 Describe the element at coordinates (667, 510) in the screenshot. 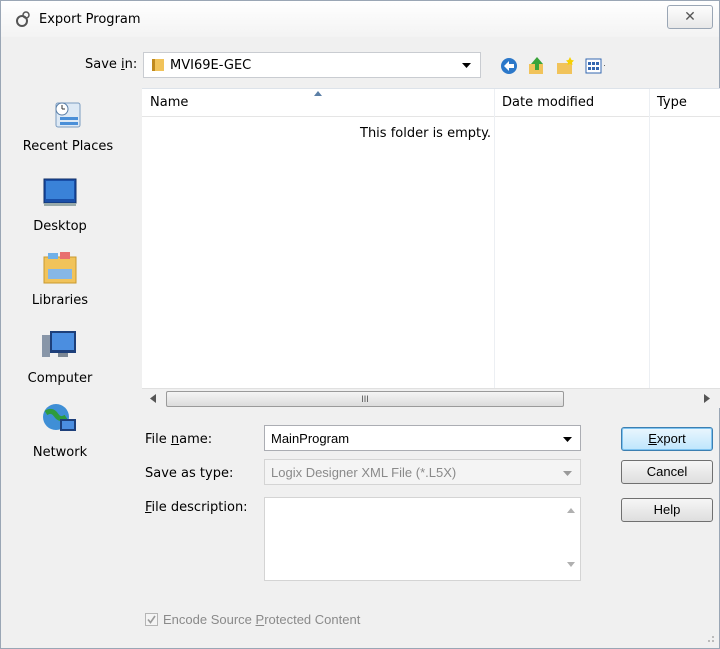

I see `help-button: Help` at that location.